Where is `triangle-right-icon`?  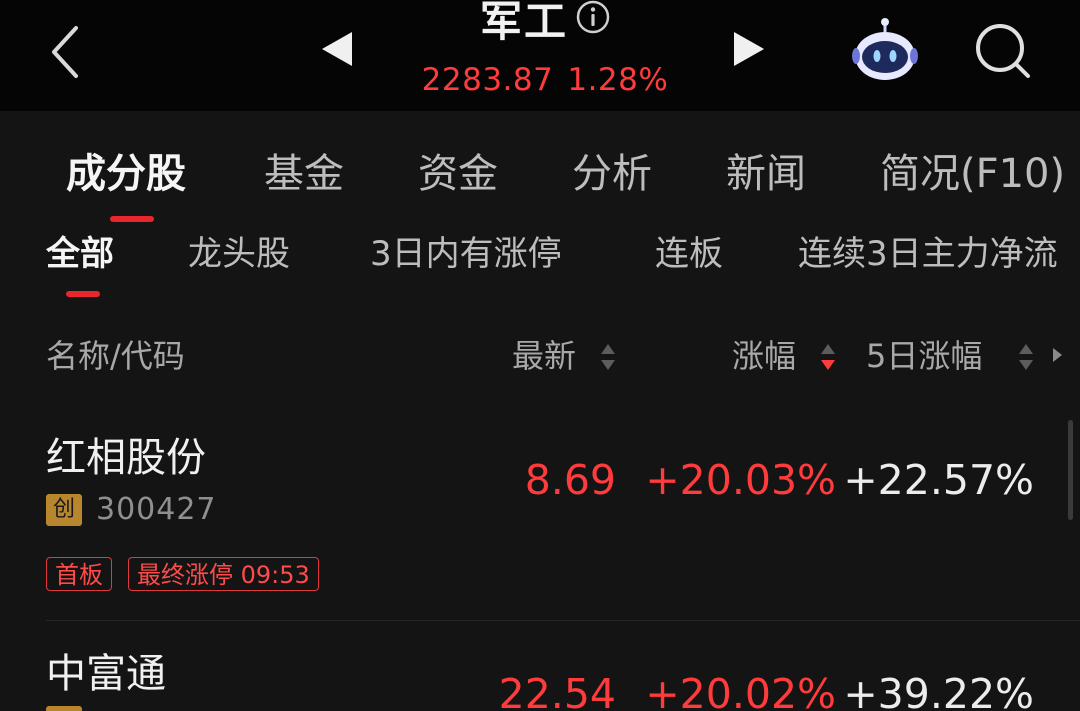 triangle-right-icon is located at coordinates (749, 49).